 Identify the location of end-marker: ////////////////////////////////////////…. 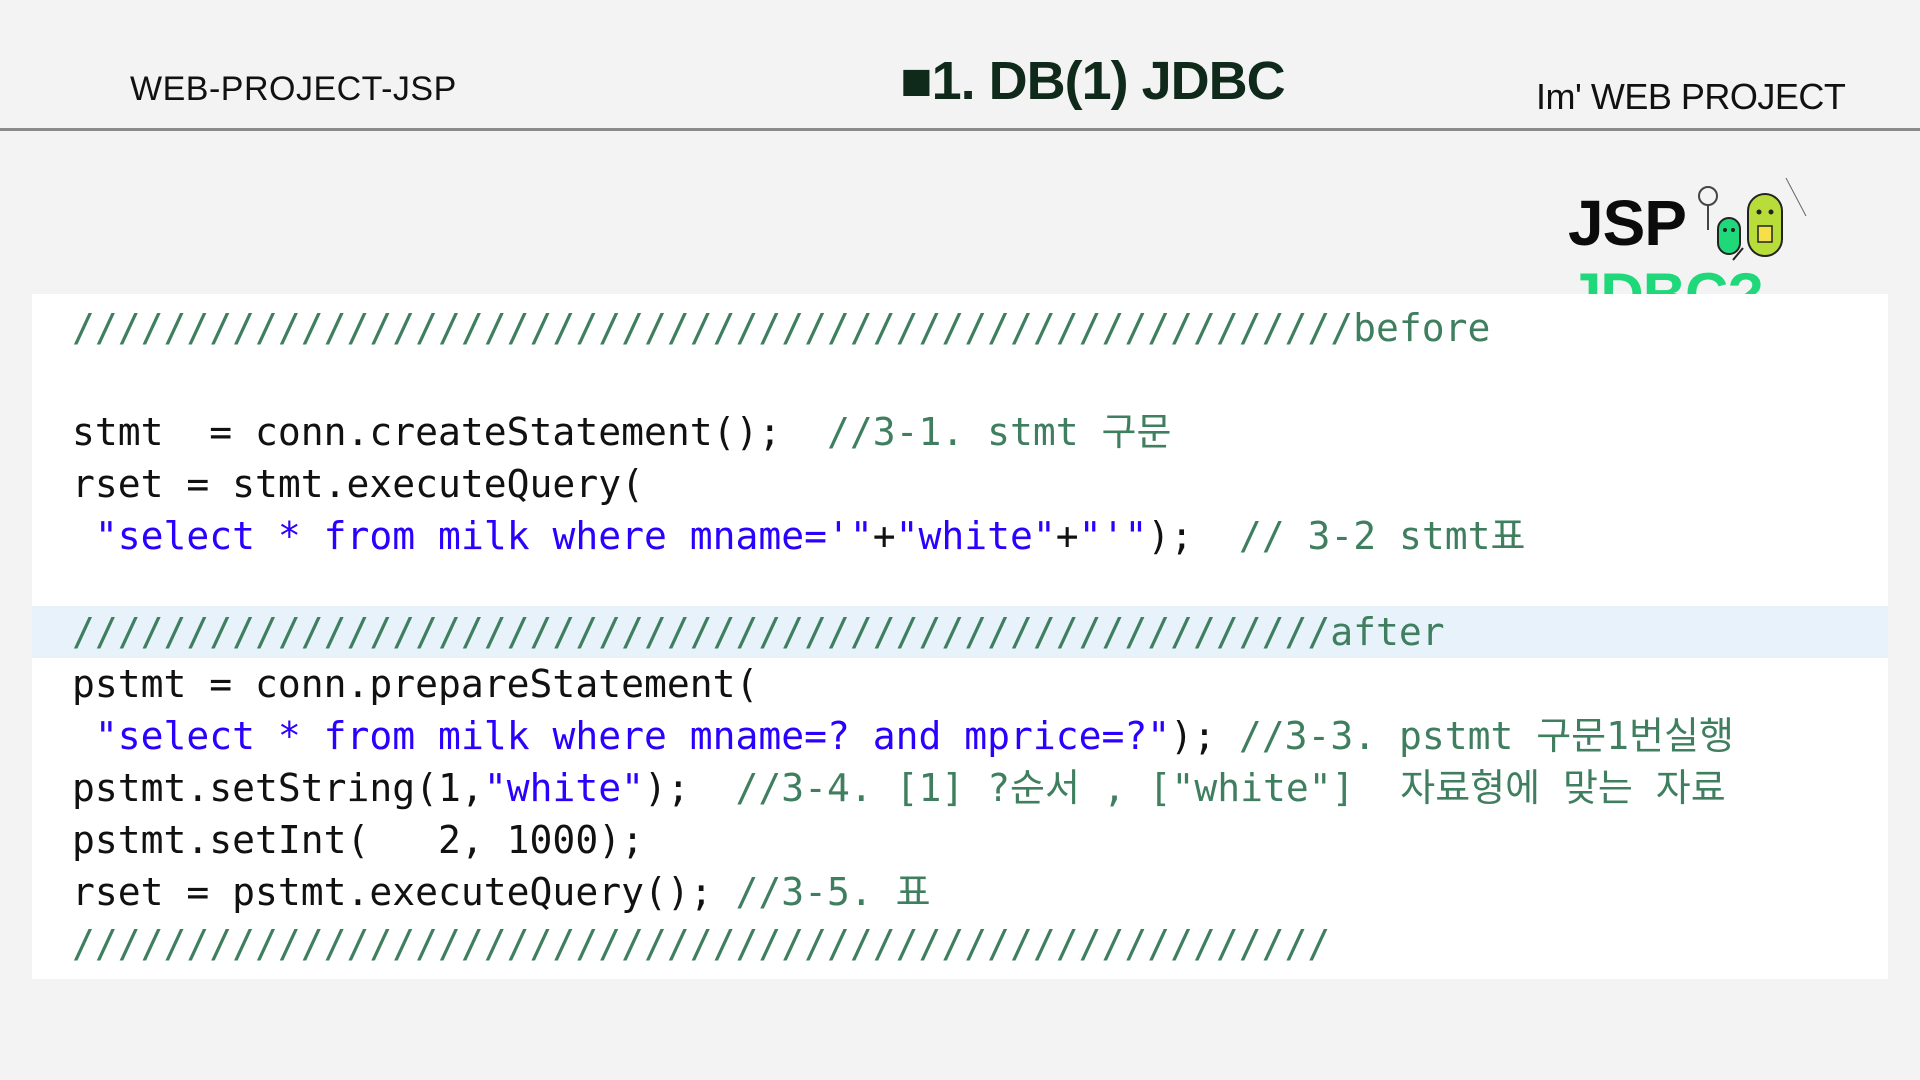
(701, 944).